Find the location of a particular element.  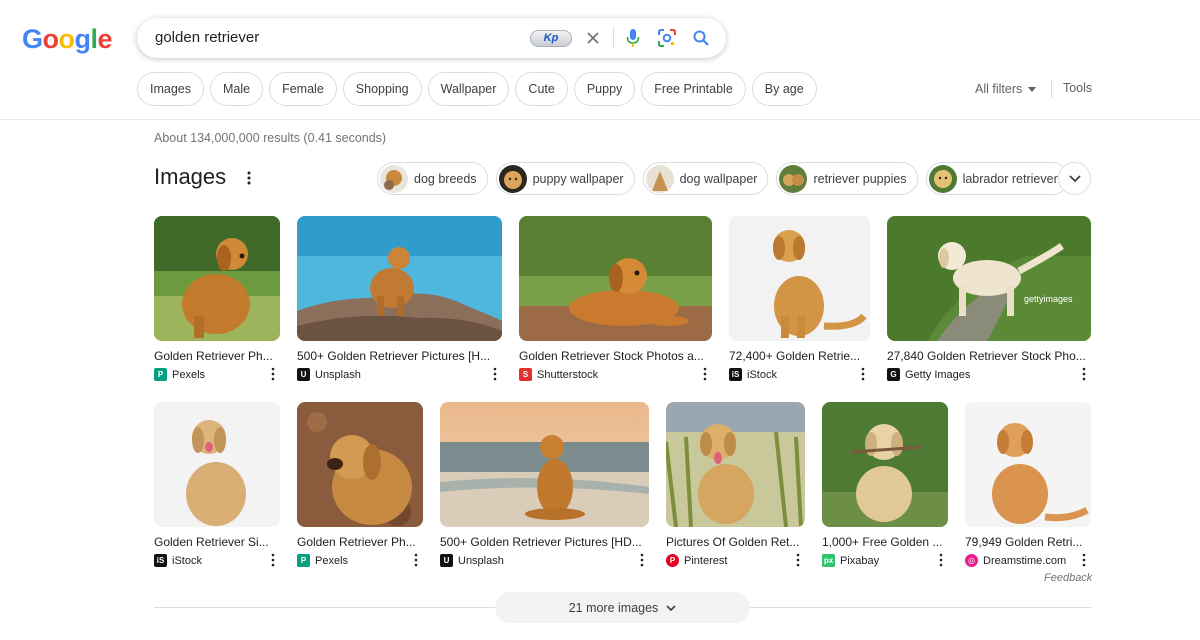

source-name: Pexels is located at coordinates (189, 374).